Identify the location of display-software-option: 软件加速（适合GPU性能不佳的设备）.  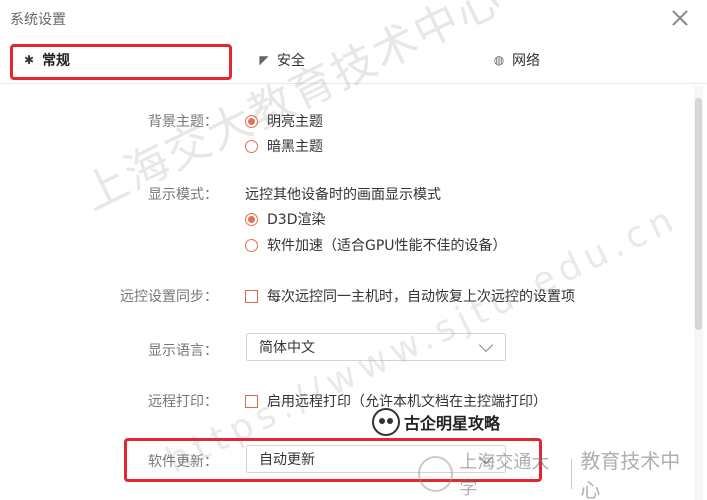
(376, 245).